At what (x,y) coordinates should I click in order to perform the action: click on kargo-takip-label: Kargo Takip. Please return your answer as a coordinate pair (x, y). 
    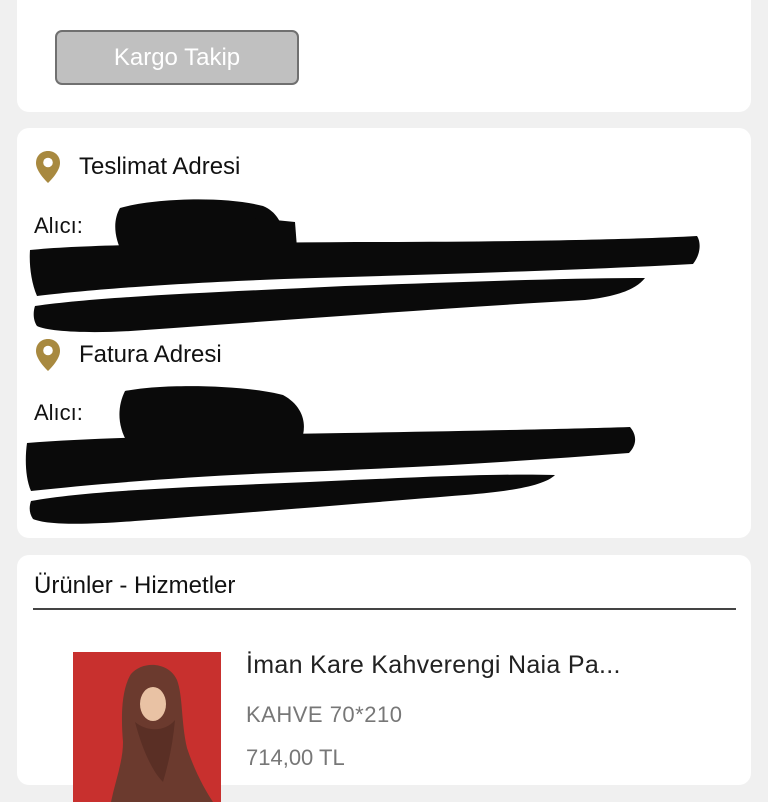
    Looking at the image, I should click on (177, 57).